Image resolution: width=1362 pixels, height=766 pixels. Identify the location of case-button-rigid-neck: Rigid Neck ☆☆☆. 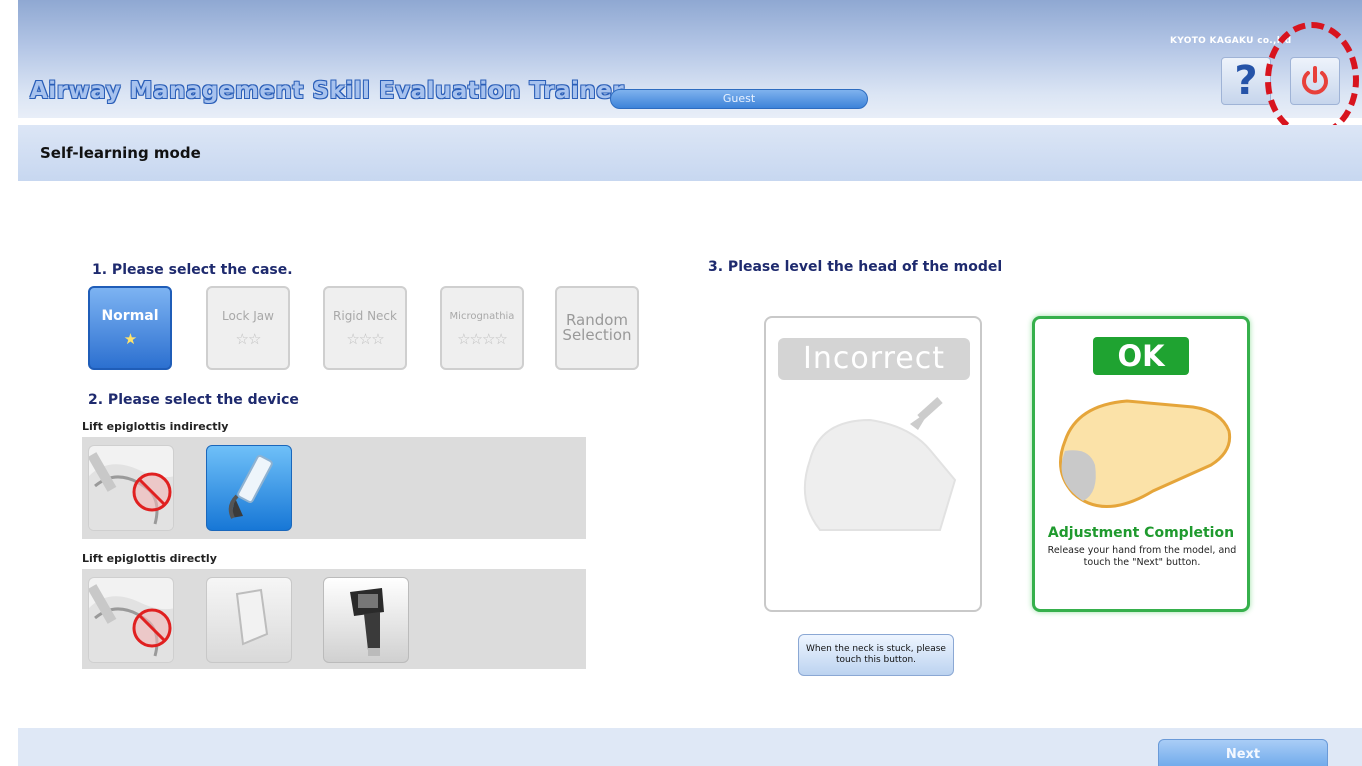
(365, 328).